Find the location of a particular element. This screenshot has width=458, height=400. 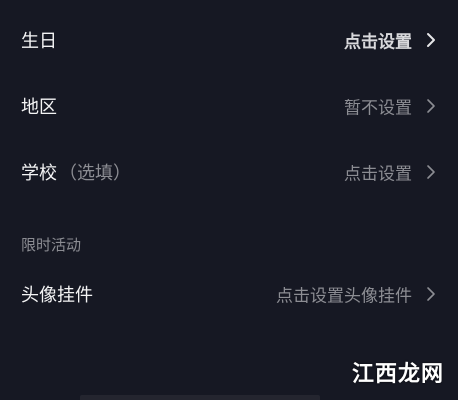

section-title-limited-activity: 限时活动 is located at coordinates (51, 245).